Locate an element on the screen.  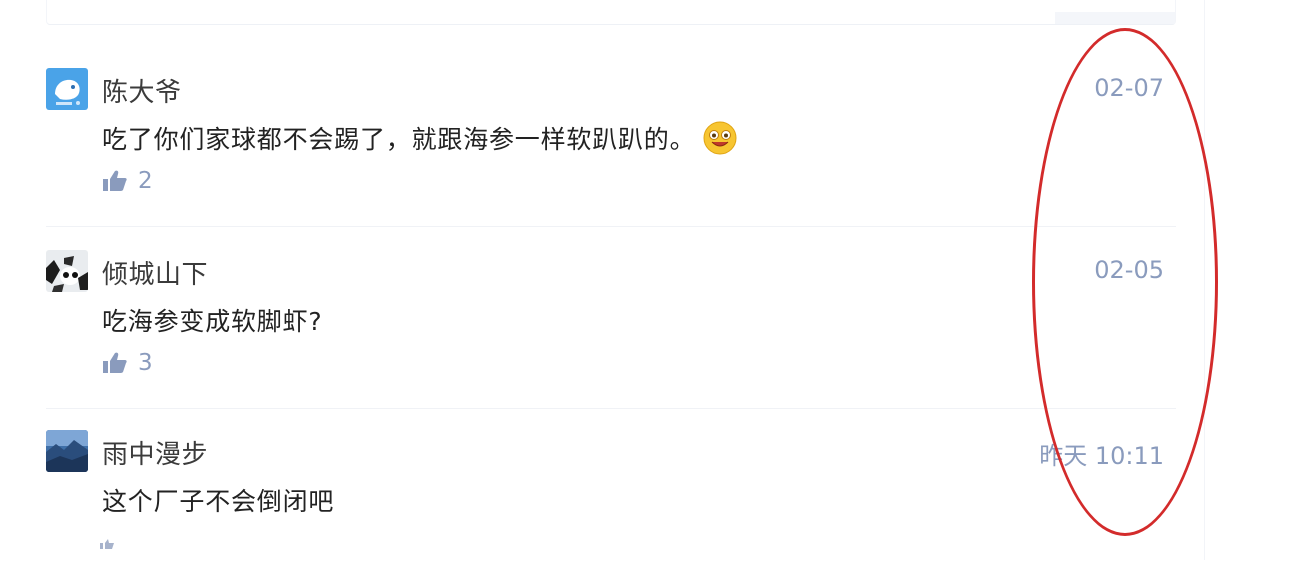
cut-off-like-row is located at coordinates (140, 545).